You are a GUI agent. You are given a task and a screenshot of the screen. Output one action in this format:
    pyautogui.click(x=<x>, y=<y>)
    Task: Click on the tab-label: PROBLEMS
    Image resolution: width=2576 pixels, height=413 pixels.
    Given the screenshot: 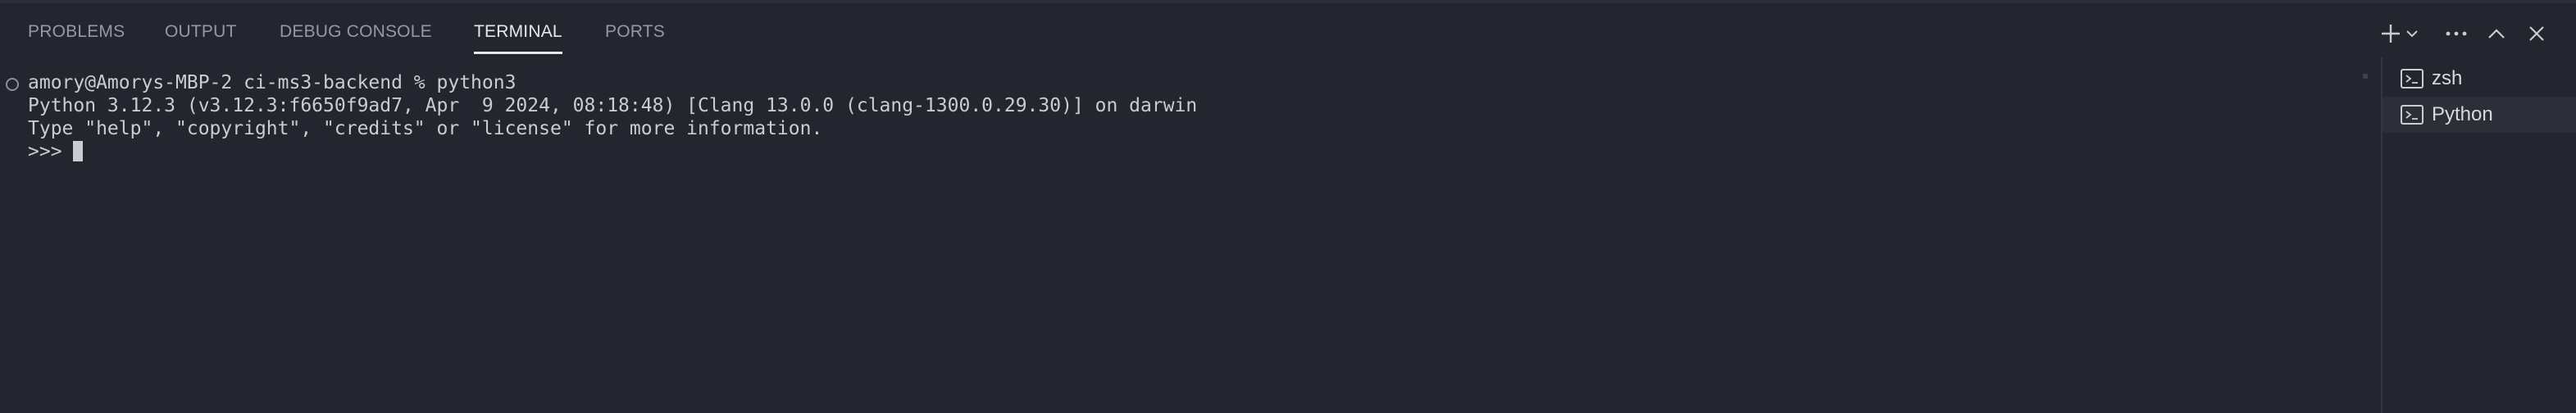 What is the action you would take?
    pyautogui.click(x=76, y=31)
    